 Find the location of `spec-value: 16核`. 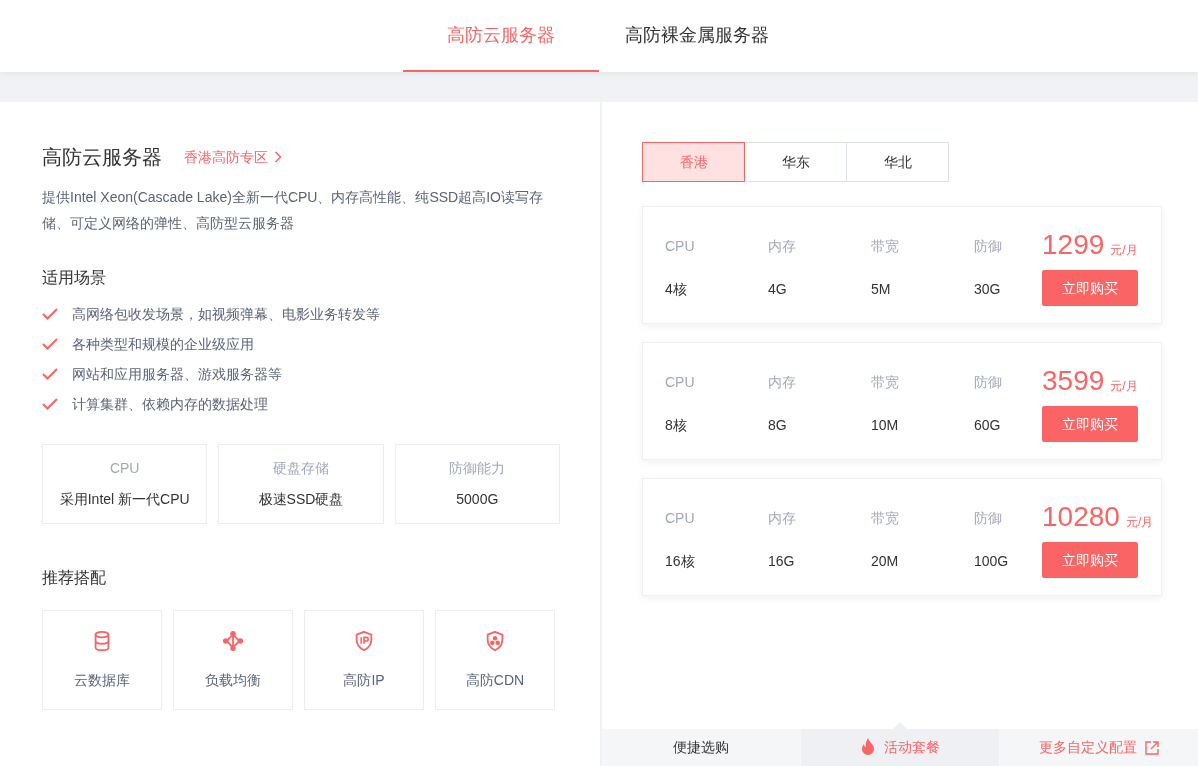

spec-value: 16核 is located at coordinates (680, 561).